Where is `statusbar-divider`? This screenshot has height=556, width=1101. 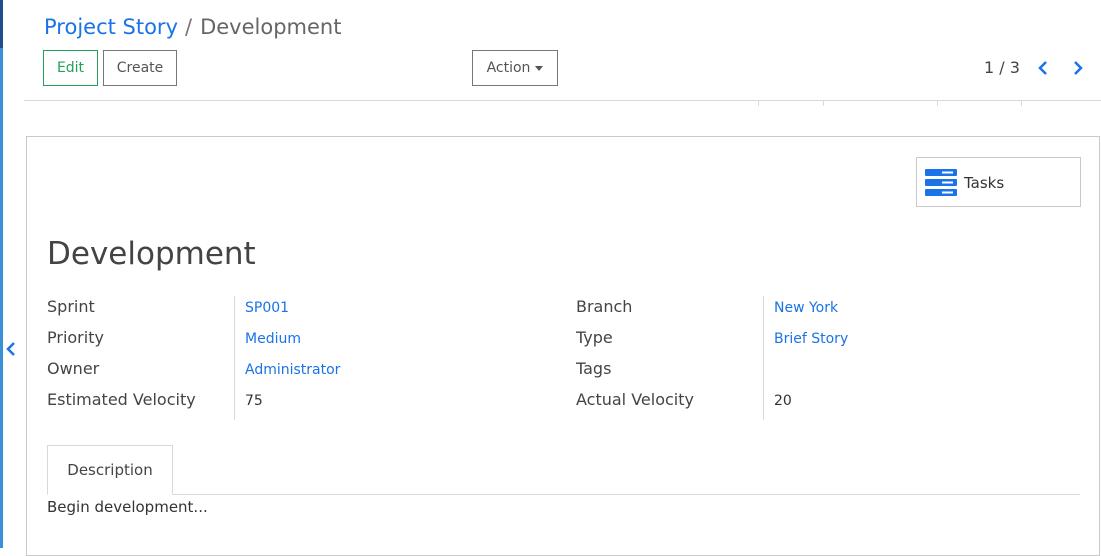 statusbar-divider is located at coordinates (562, 100).